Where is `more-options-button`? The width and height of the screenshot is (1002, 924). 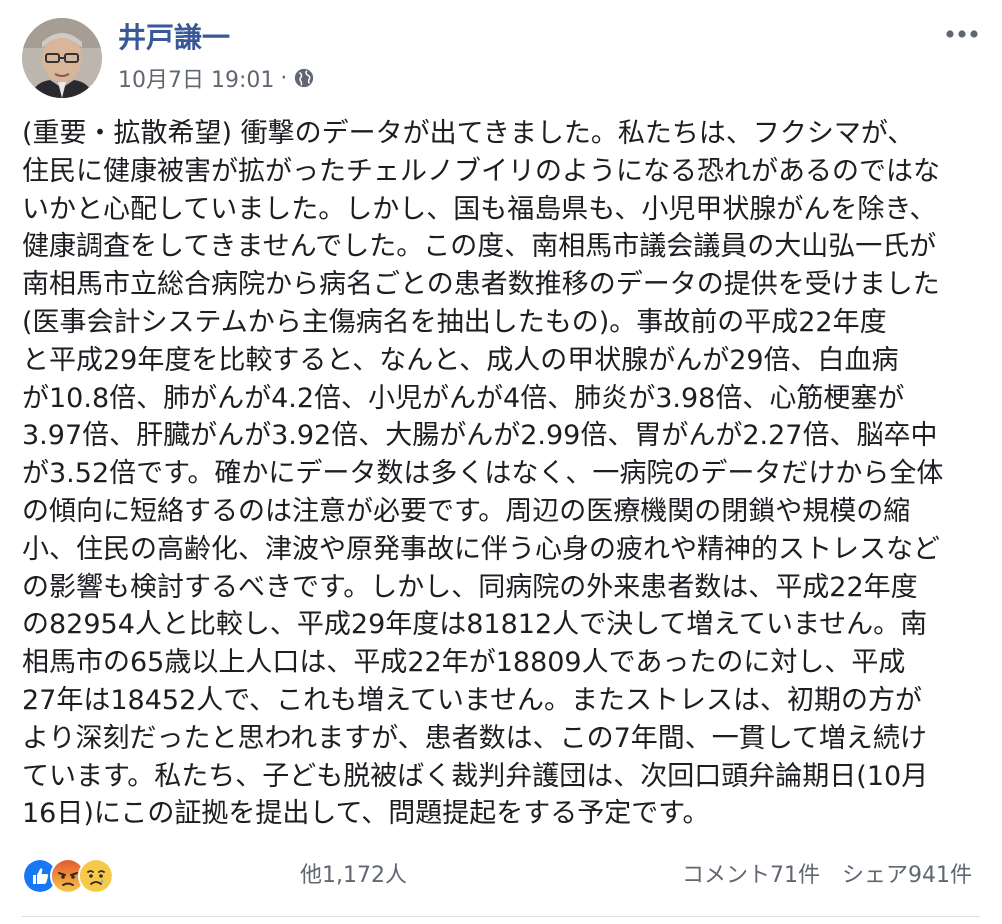 more-options-button is located at coordinates (962, 34).